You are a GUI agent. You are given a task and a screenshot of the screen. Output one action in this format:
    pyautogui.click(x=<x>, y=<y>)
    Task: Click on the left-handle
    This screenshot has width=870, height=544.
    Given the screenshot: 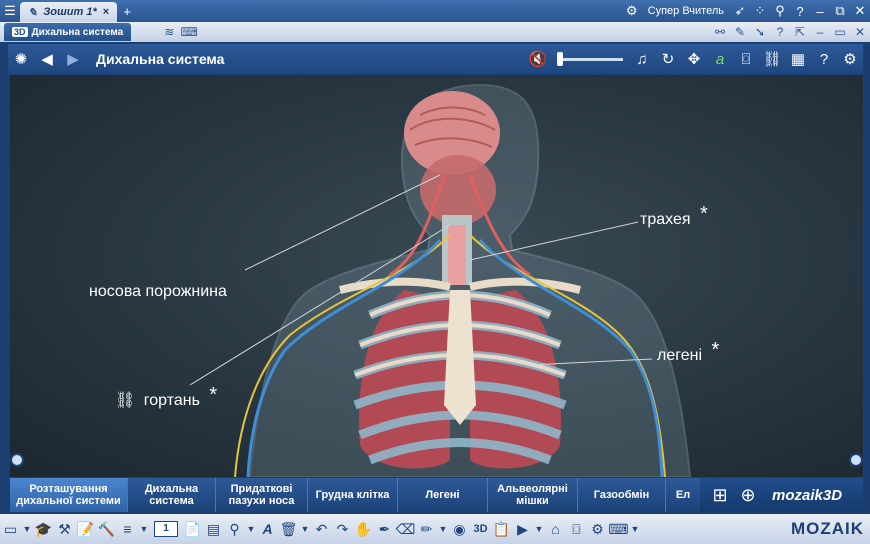 What is the action you would take?
    pyautogui.click(x=17, y=460)
    